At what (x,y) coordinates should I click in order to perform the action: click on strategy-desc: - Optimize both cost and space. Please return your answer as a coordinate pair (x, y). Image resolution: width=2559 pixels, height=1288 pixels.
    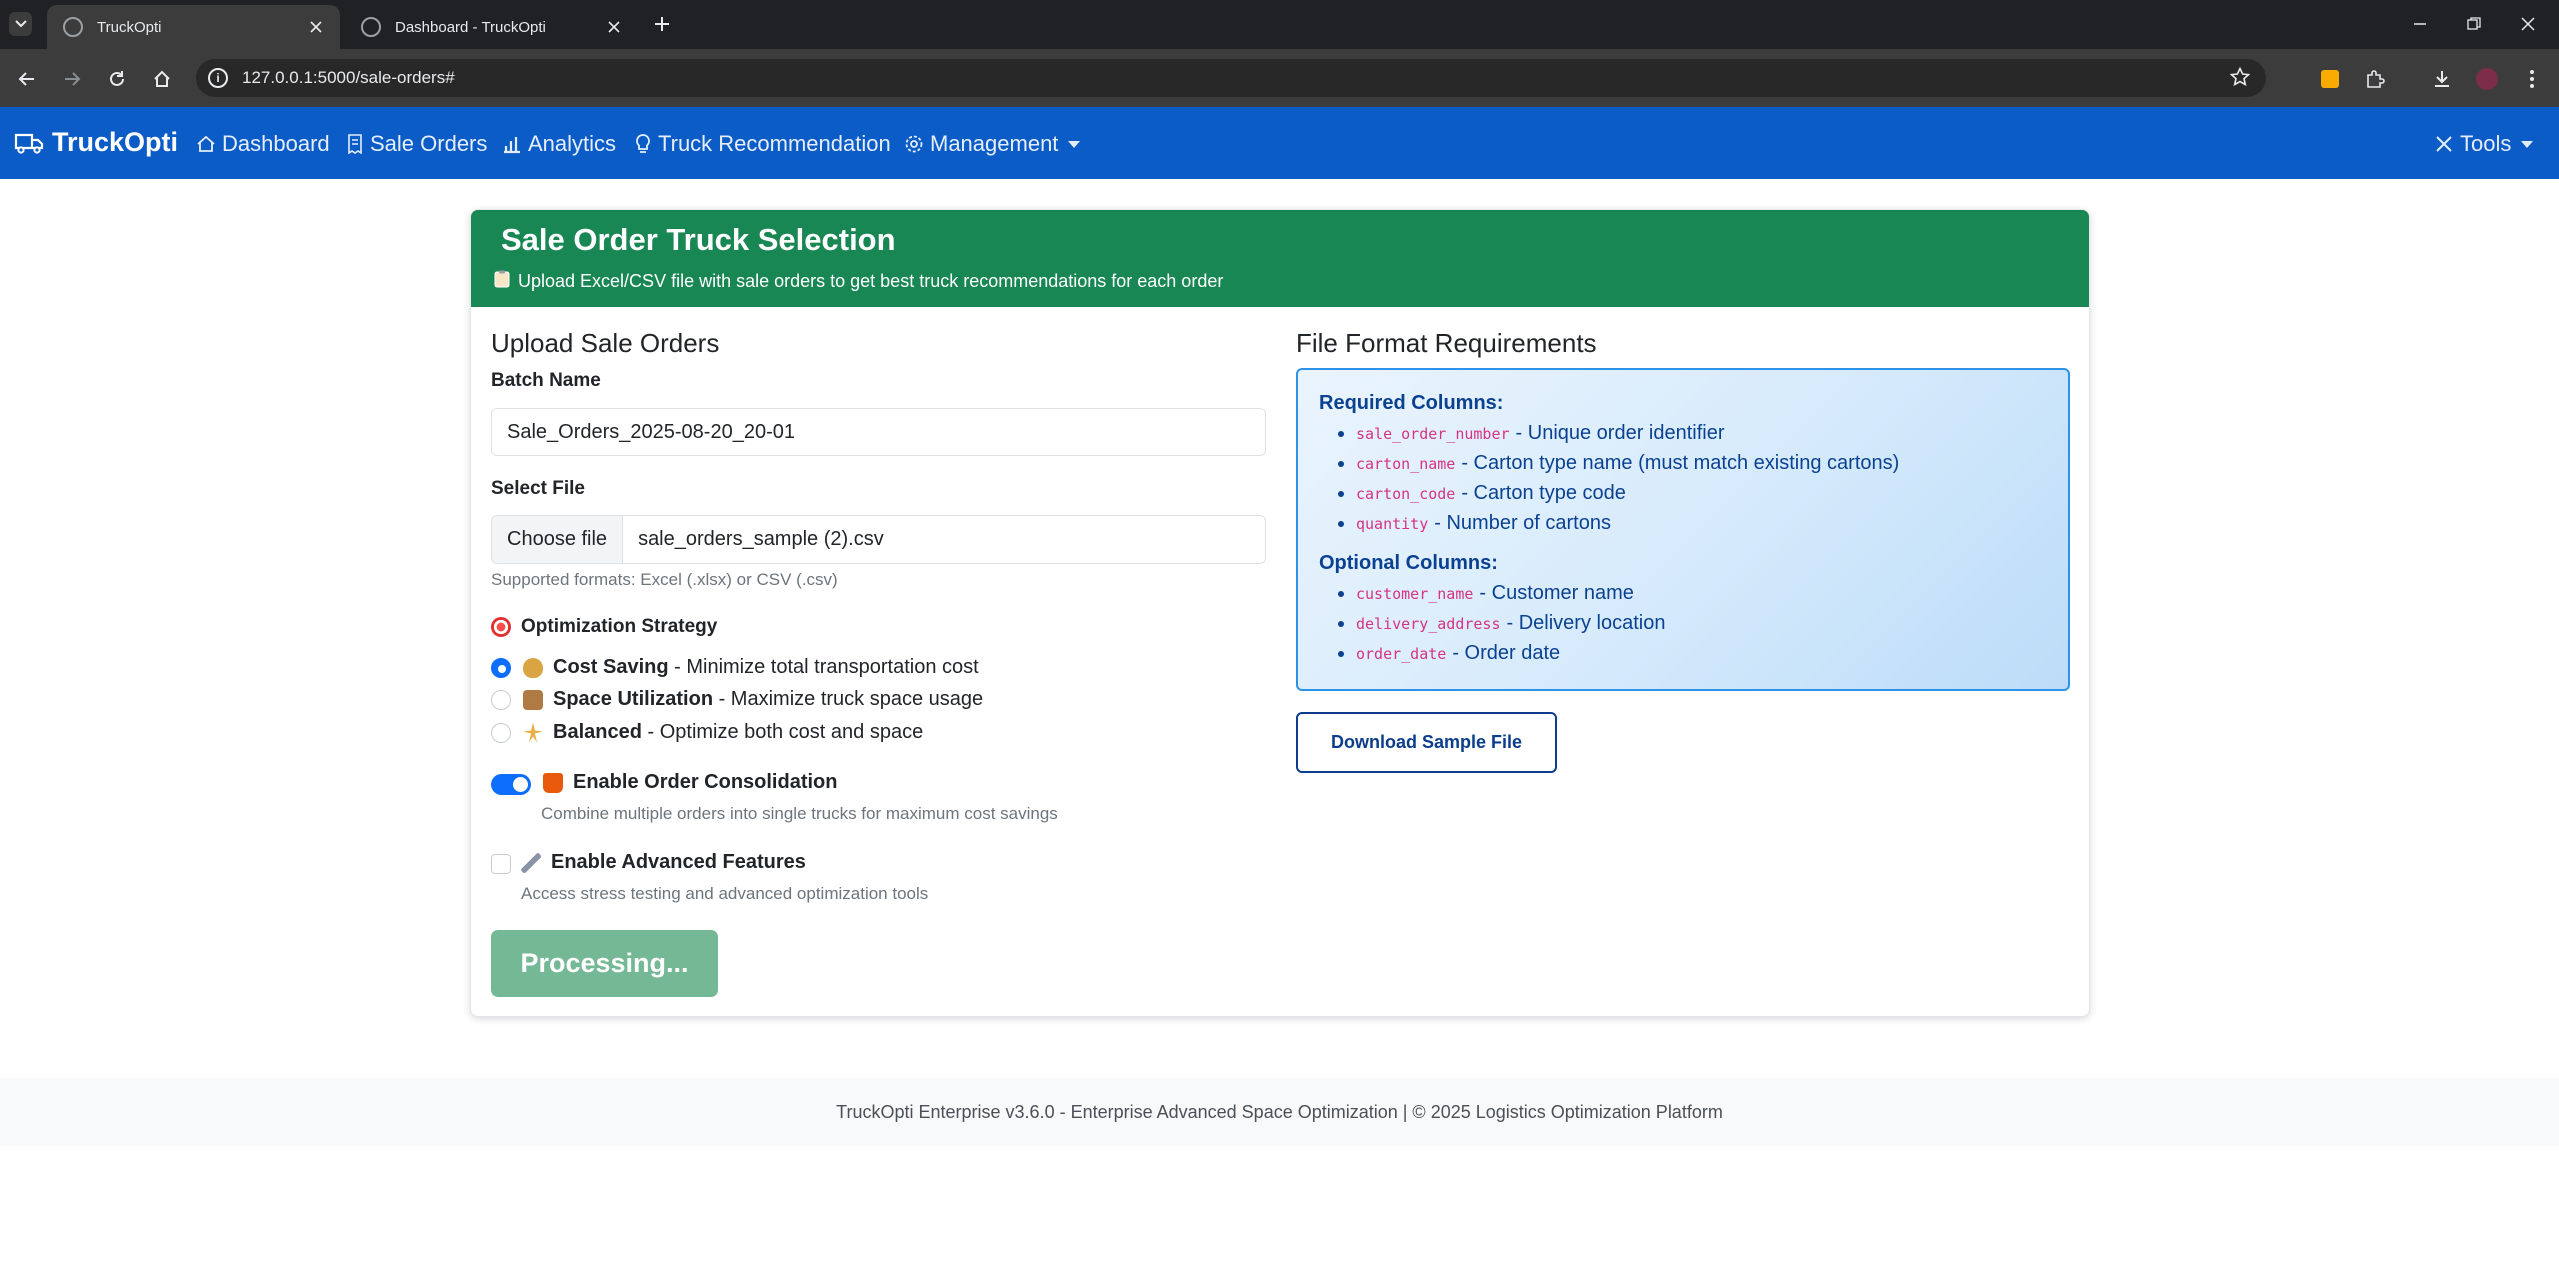
    Looking at the image, I should click on (782, 732).